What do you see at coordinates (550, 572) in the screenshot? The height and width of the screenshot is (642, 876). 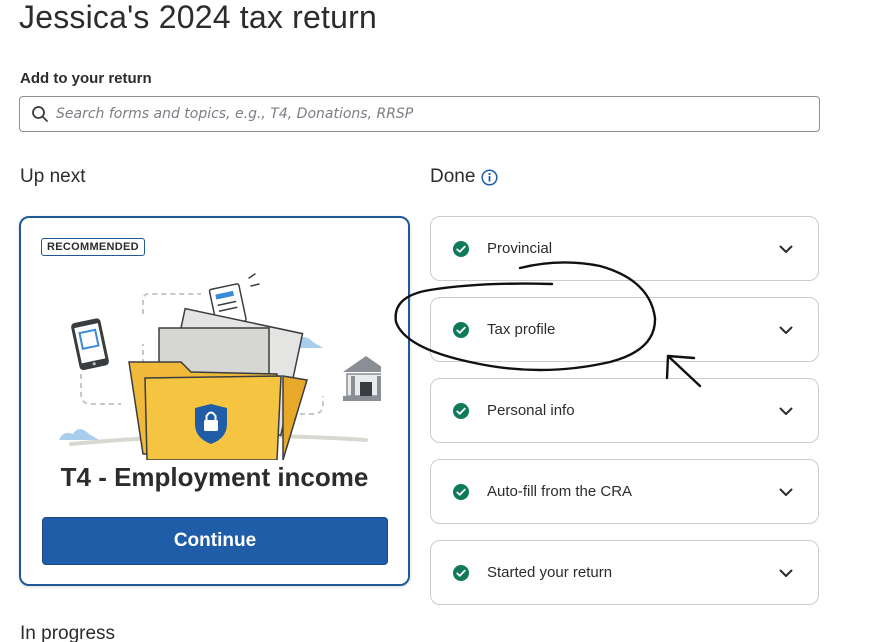 I see `done-item-label: Started your return` at bounding box center [550, 572].